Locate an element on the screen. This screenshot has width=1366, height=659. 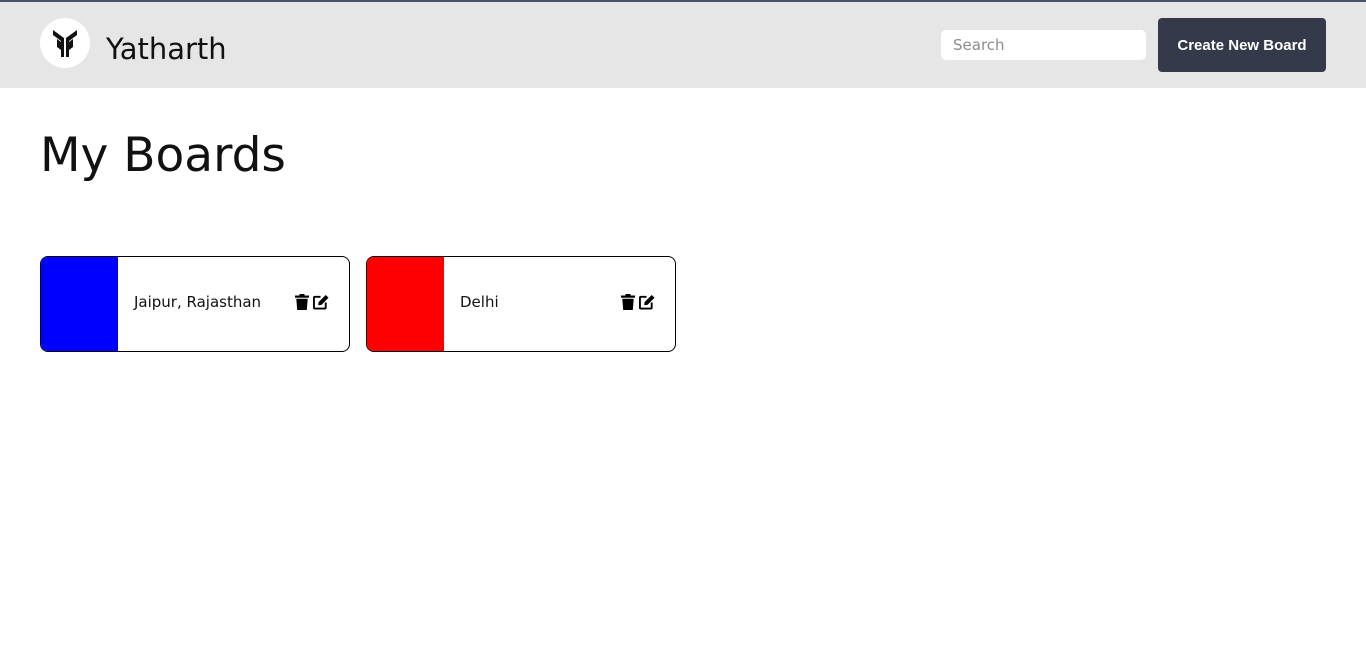
app-header: Yatharth Create New Board is located at coordinates (683, 45).